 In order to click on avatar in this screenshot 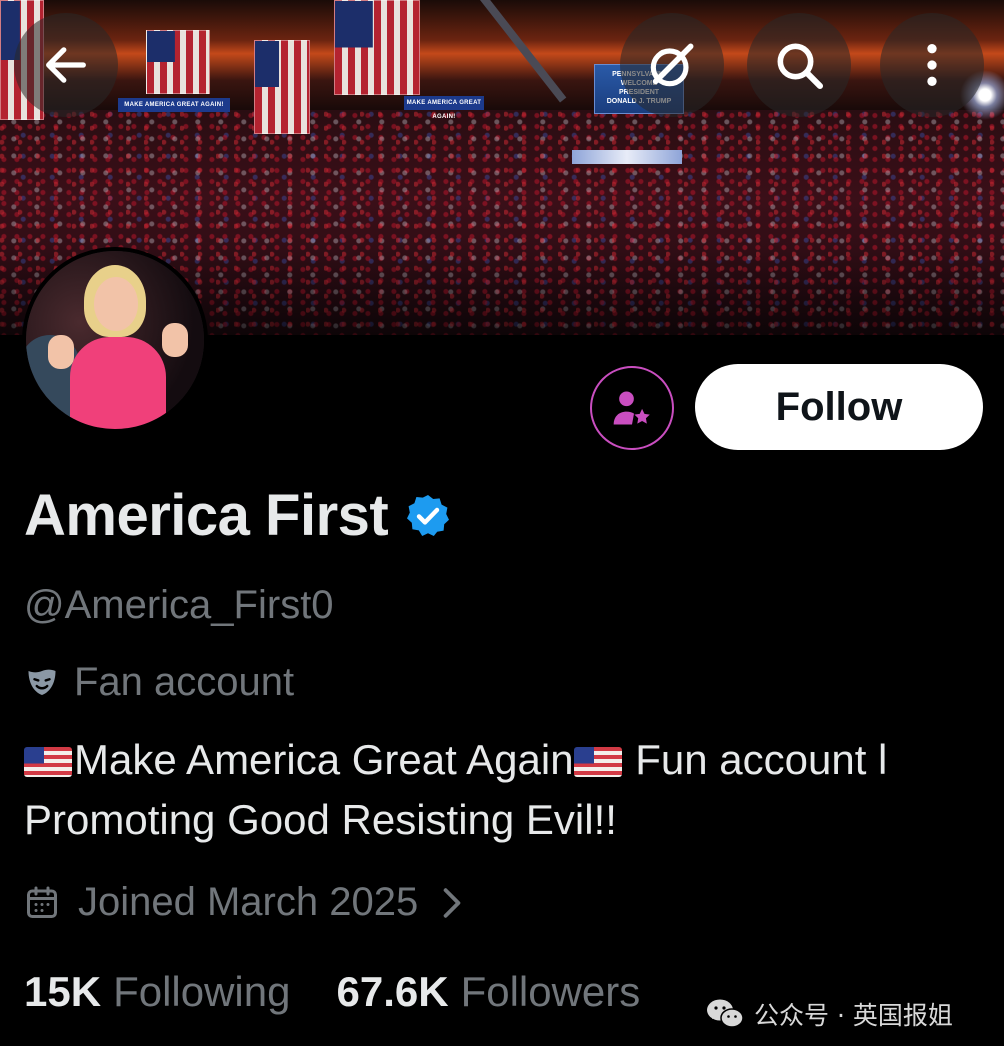, I will do `click(115, 340)`.